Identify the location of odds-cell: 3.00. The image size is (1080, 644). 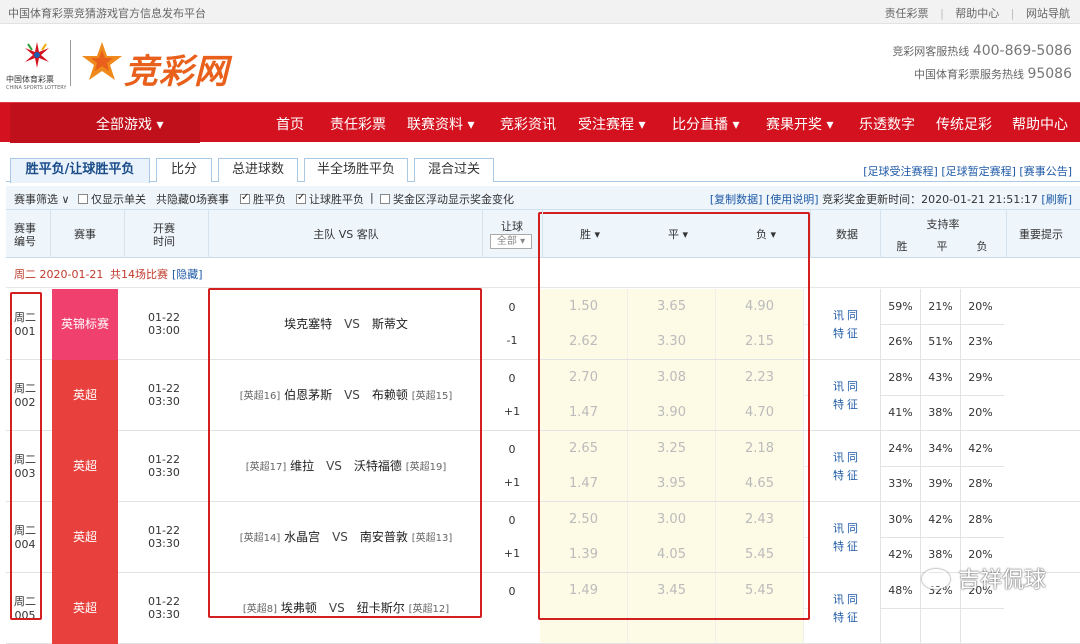
(672, 519).